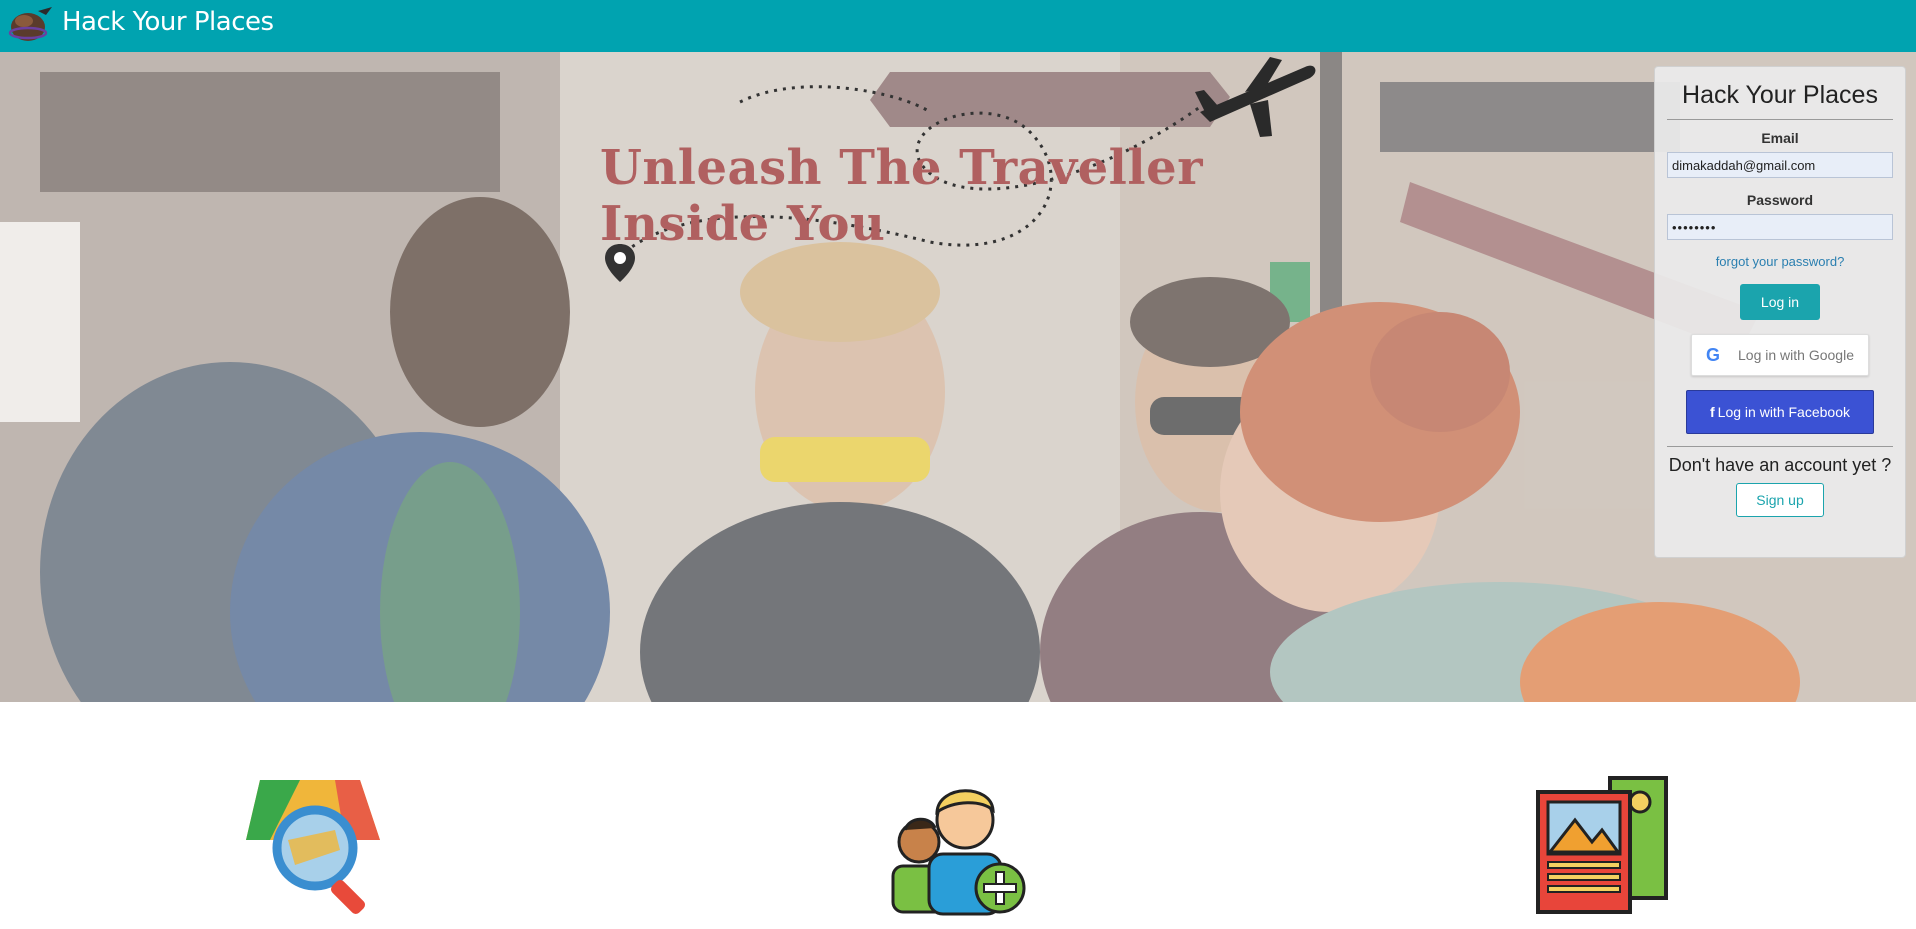 This screenshot has width=1916, height=929. I want to click on google-login-label: Log in with Google, so click(1796, 355).